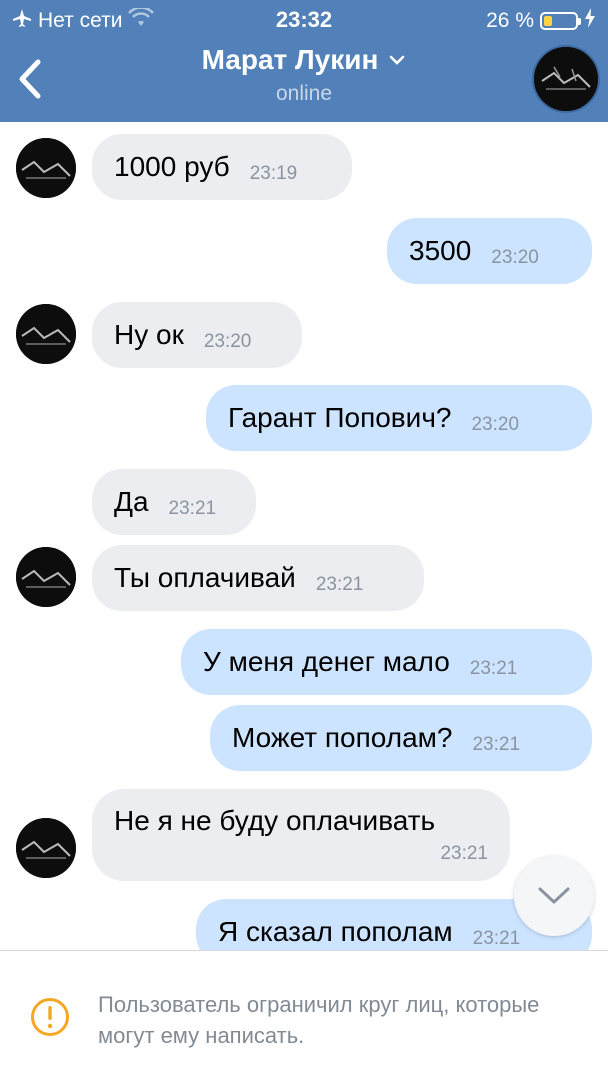 The width and height of the screenshot is (608, 1081). Describe the element at coordinates (205, 577) in the screenshot. I see `message-text: Ты оплачивай` at that location.